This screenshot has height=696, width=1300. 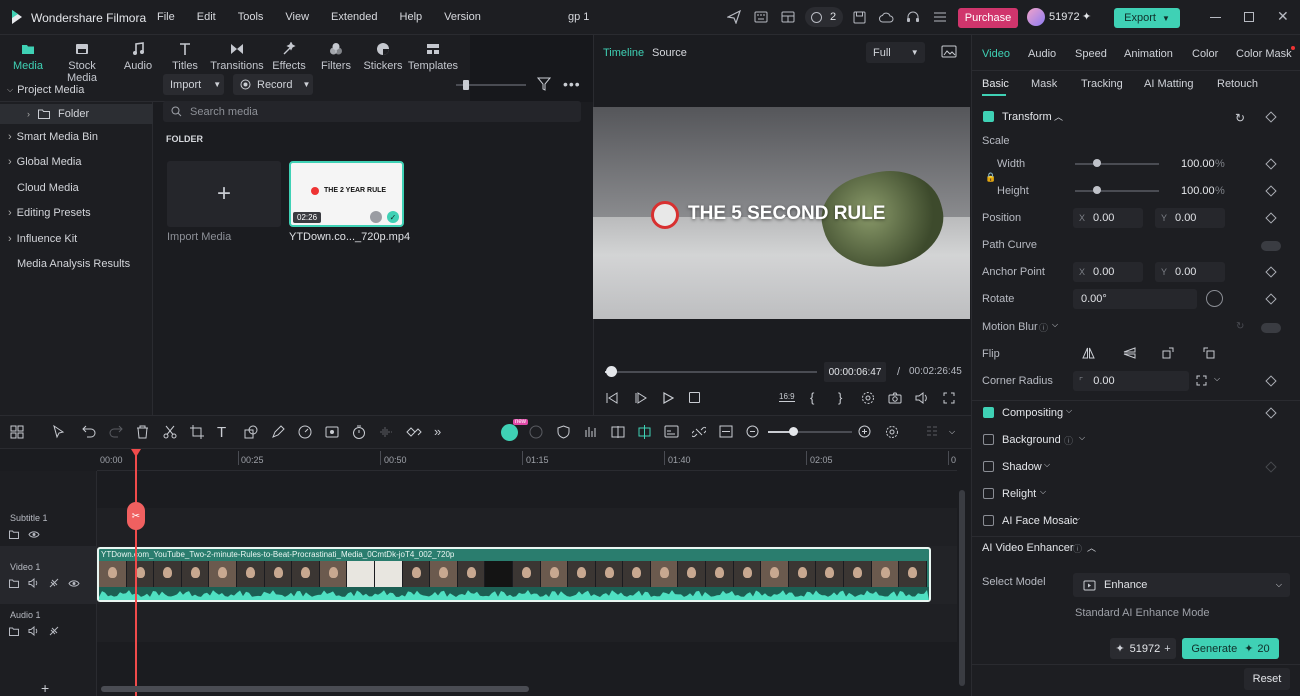 I want to click on width-value: 100.00, so click(x=1198, y=164).